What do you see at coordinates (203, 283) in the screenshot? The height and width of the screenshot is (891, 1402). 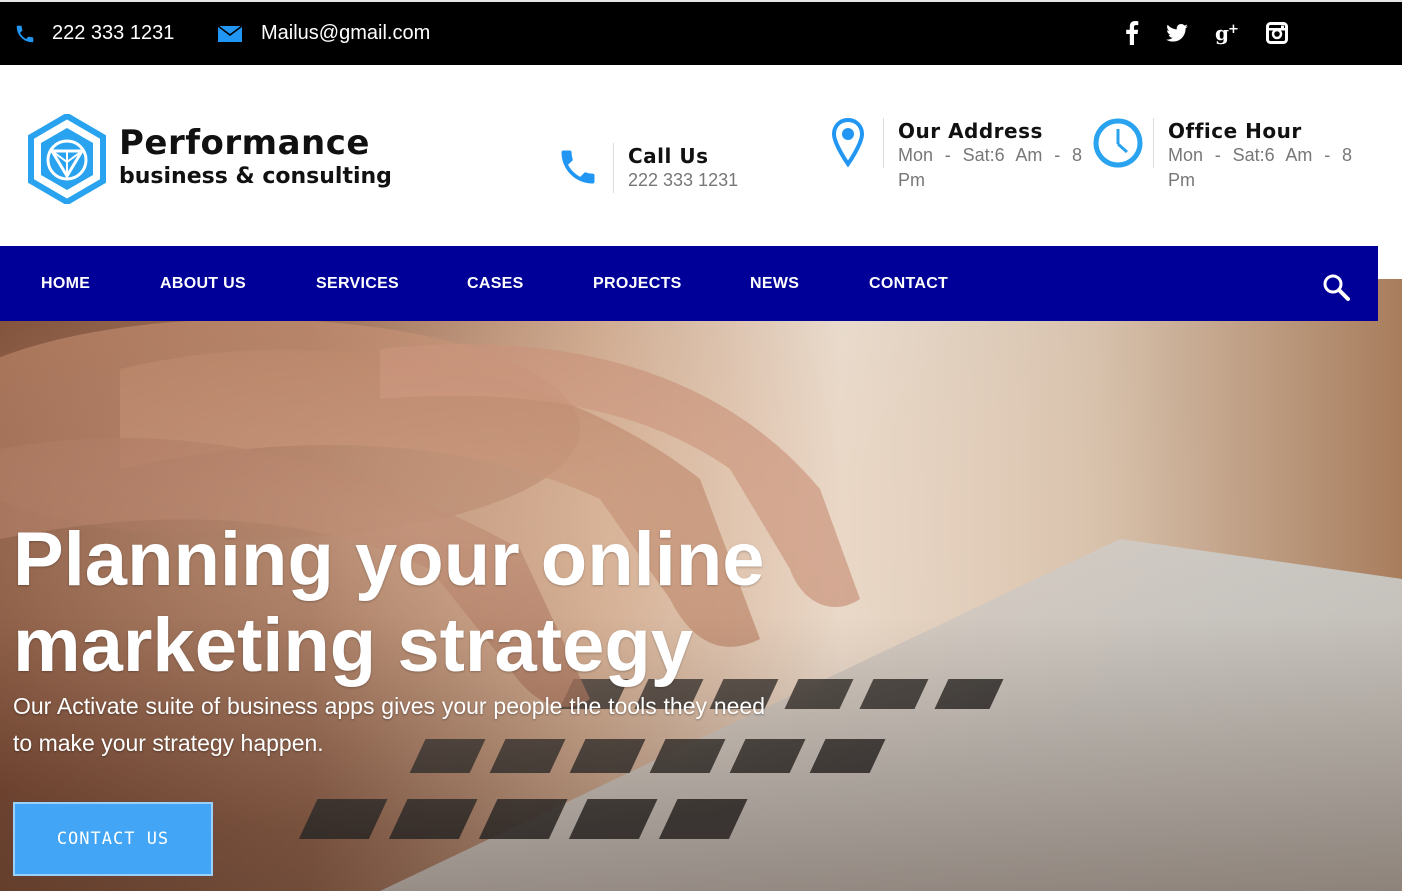 I see `nav-item-about-us: ABOUT US` at bounding box center [203, 283].